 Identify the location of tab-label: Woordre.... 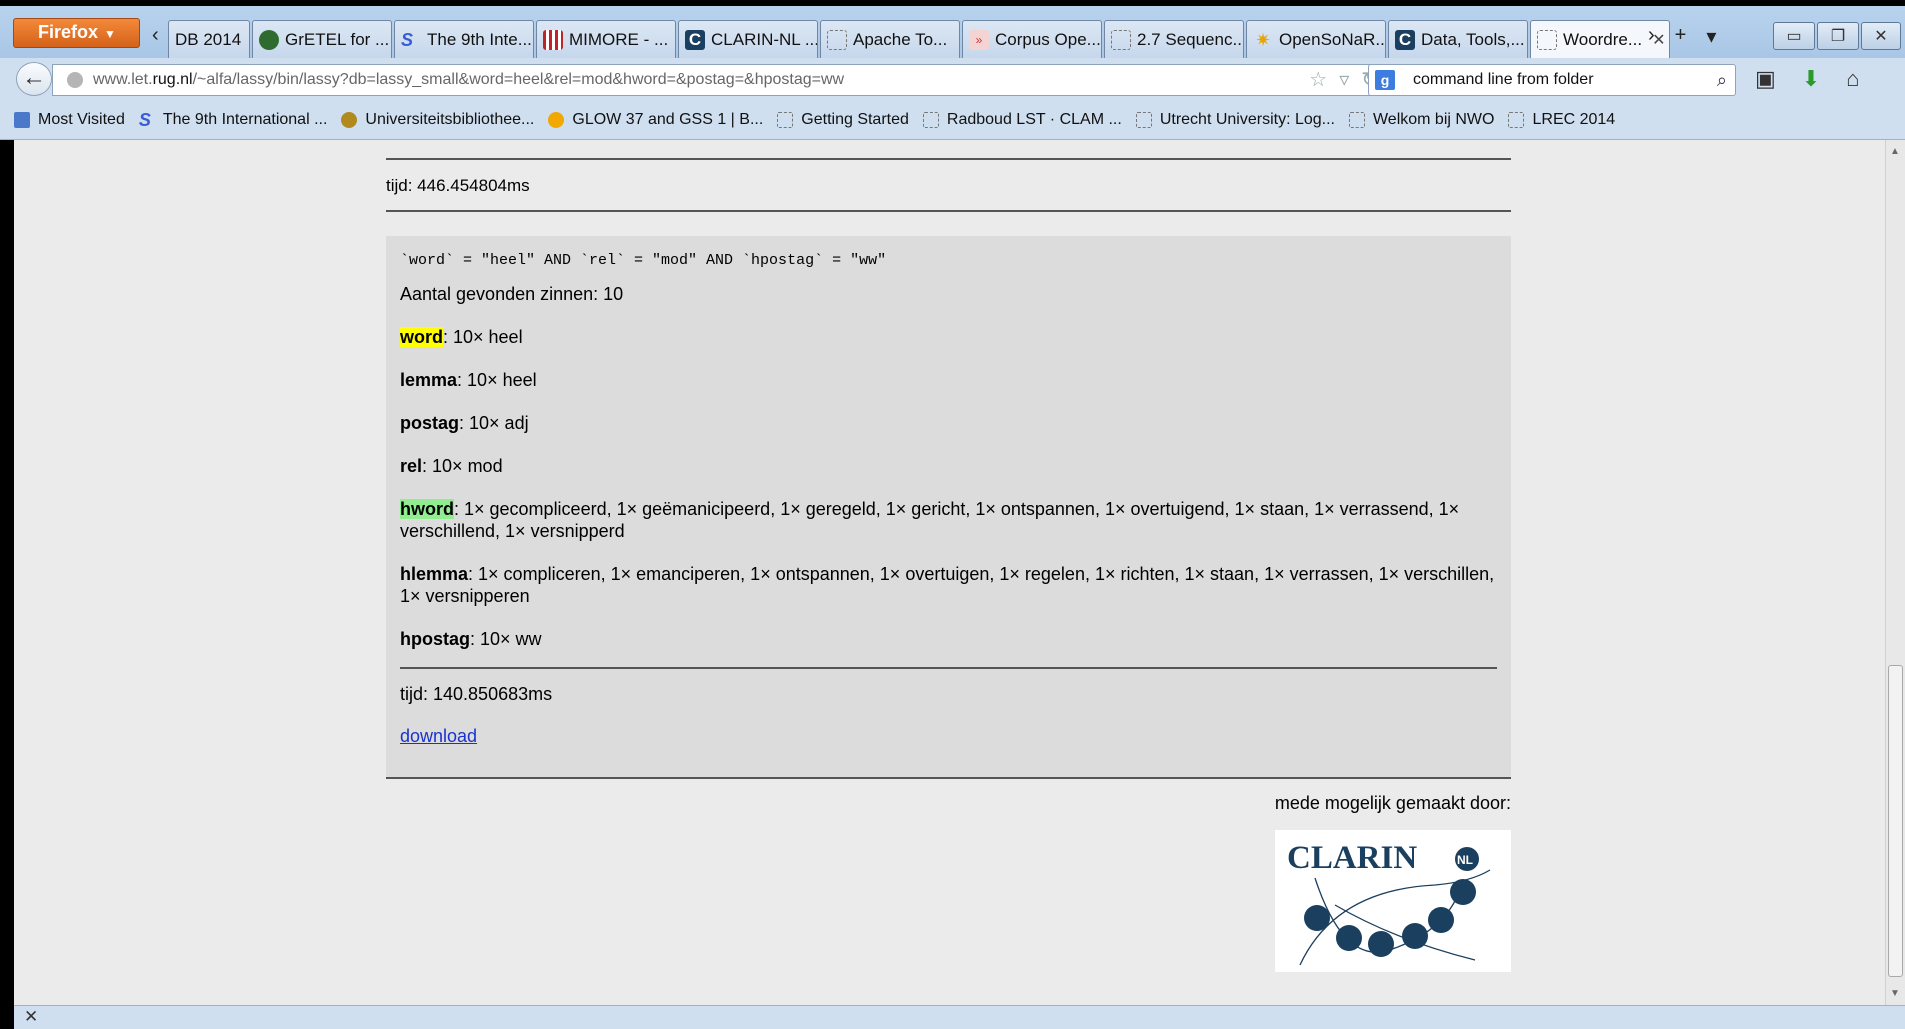
(1603, 39).